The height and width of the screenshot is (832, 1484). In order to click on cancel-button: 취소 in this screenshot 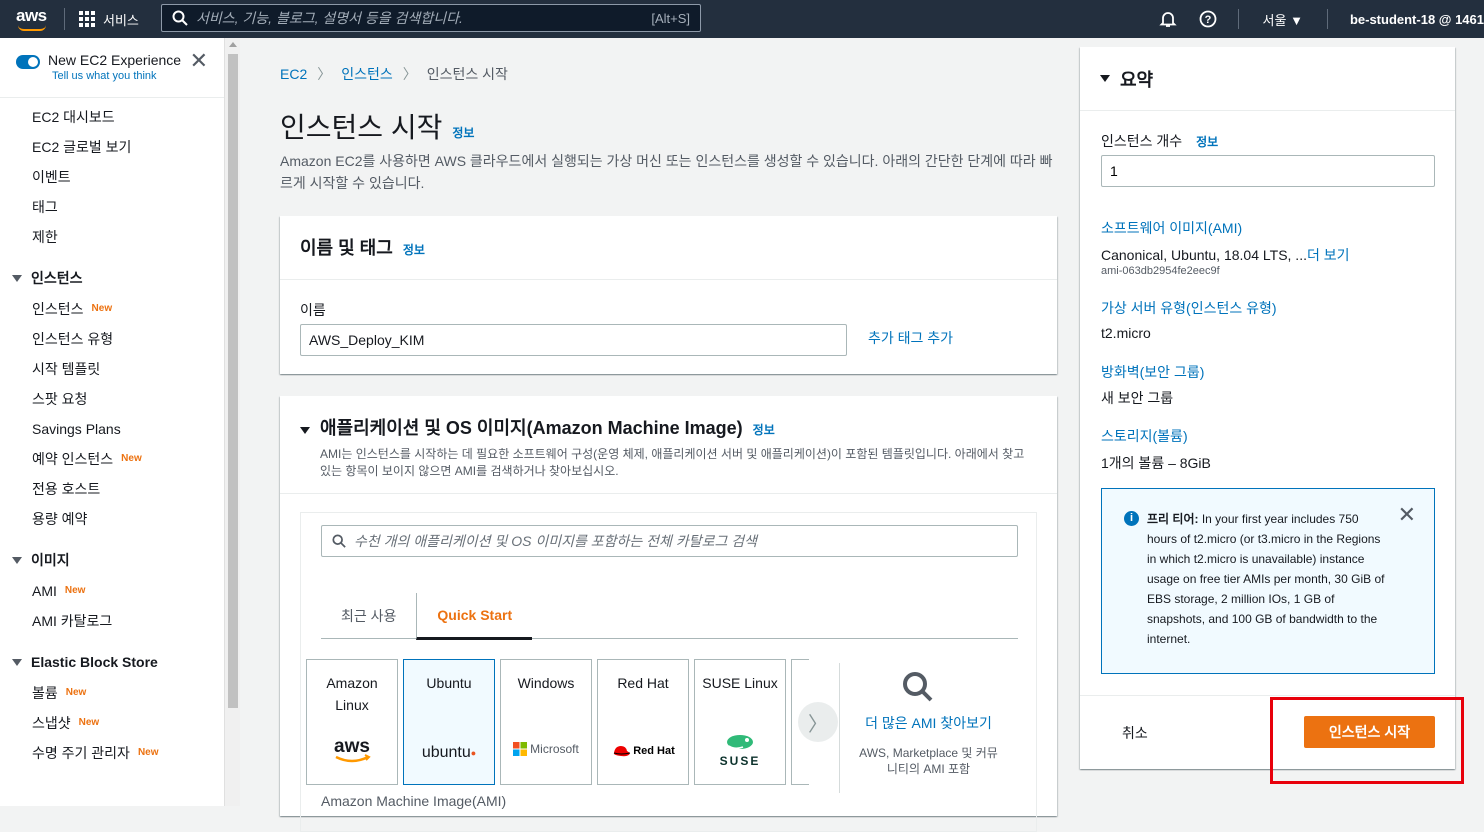, I will do `click(1135, 733)`.